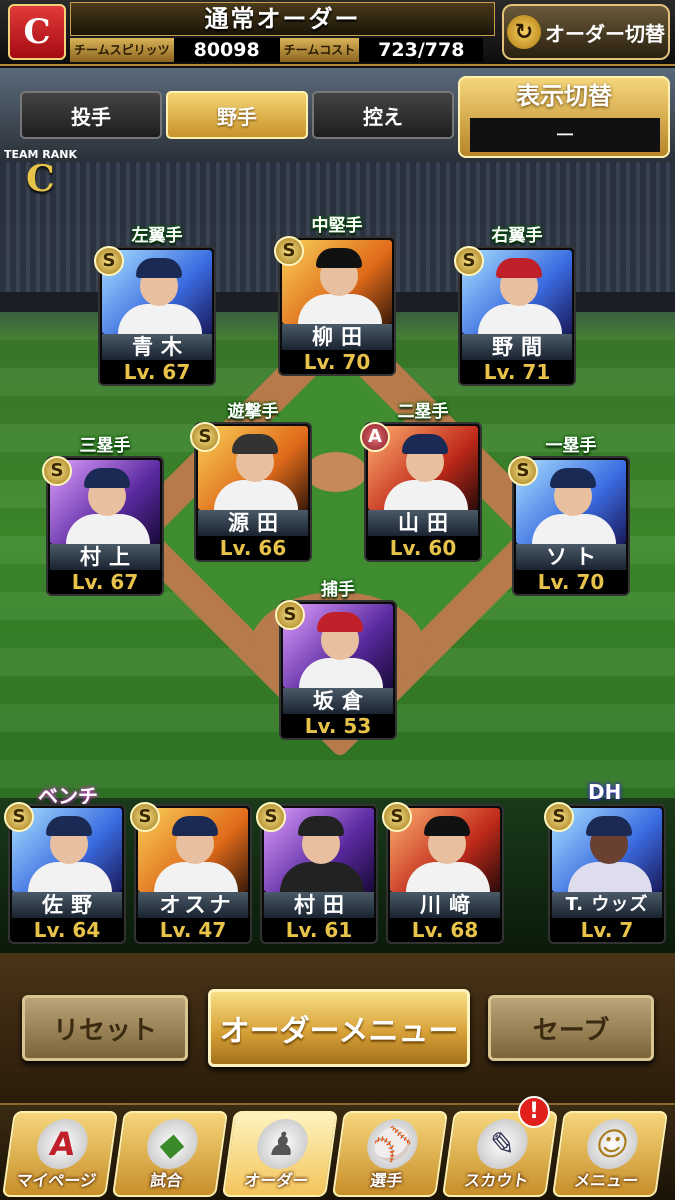  I want to click on team-spirits-label: チームスピリッツ, so click(122, 50).